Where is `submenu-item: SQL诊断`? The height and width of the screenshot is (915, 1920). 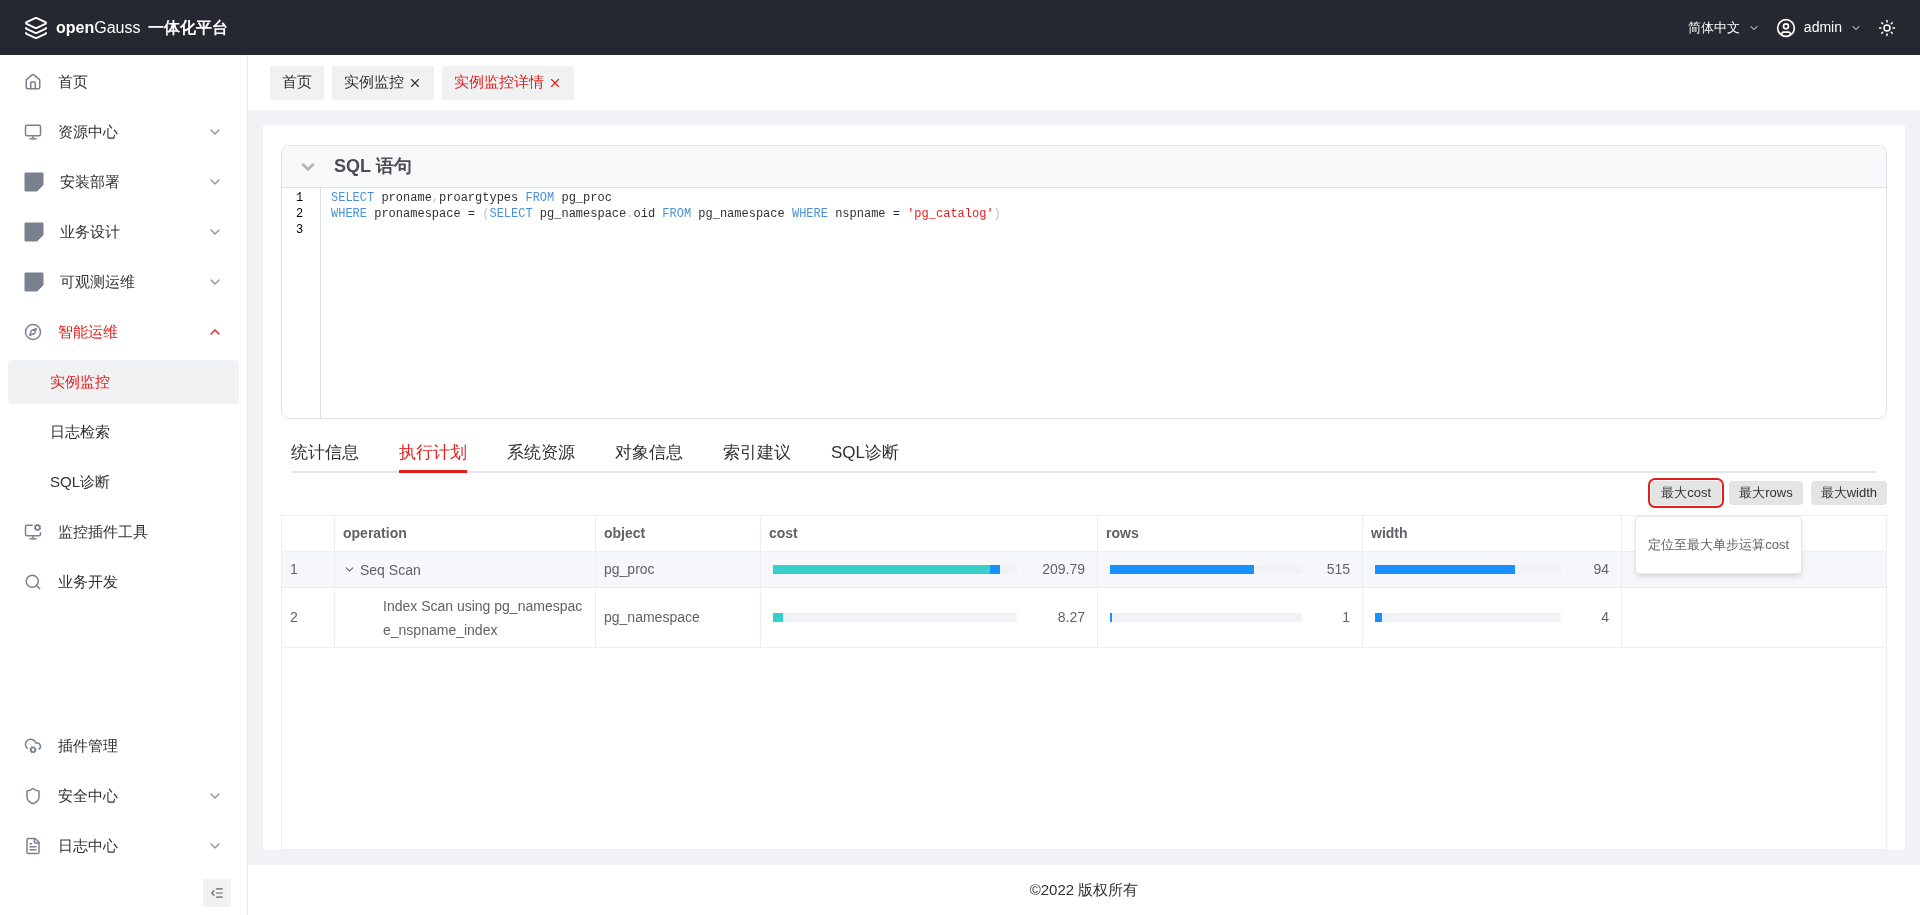
submenu-item: SQL诊断 is located at coordinates (123, 482).